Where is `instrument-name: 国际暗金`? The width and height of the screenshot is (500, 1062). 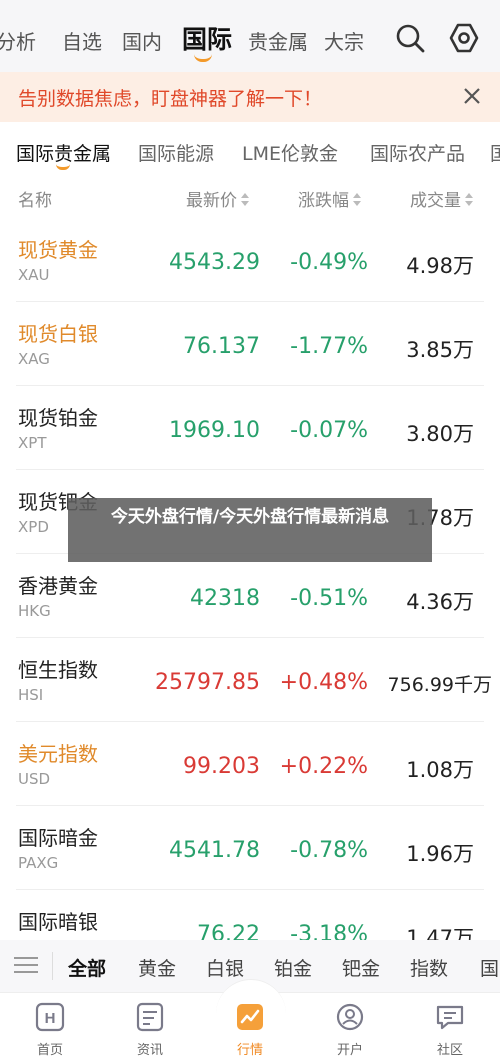 instrument-name: 国际暗金 is located at coordinates (58, 838).